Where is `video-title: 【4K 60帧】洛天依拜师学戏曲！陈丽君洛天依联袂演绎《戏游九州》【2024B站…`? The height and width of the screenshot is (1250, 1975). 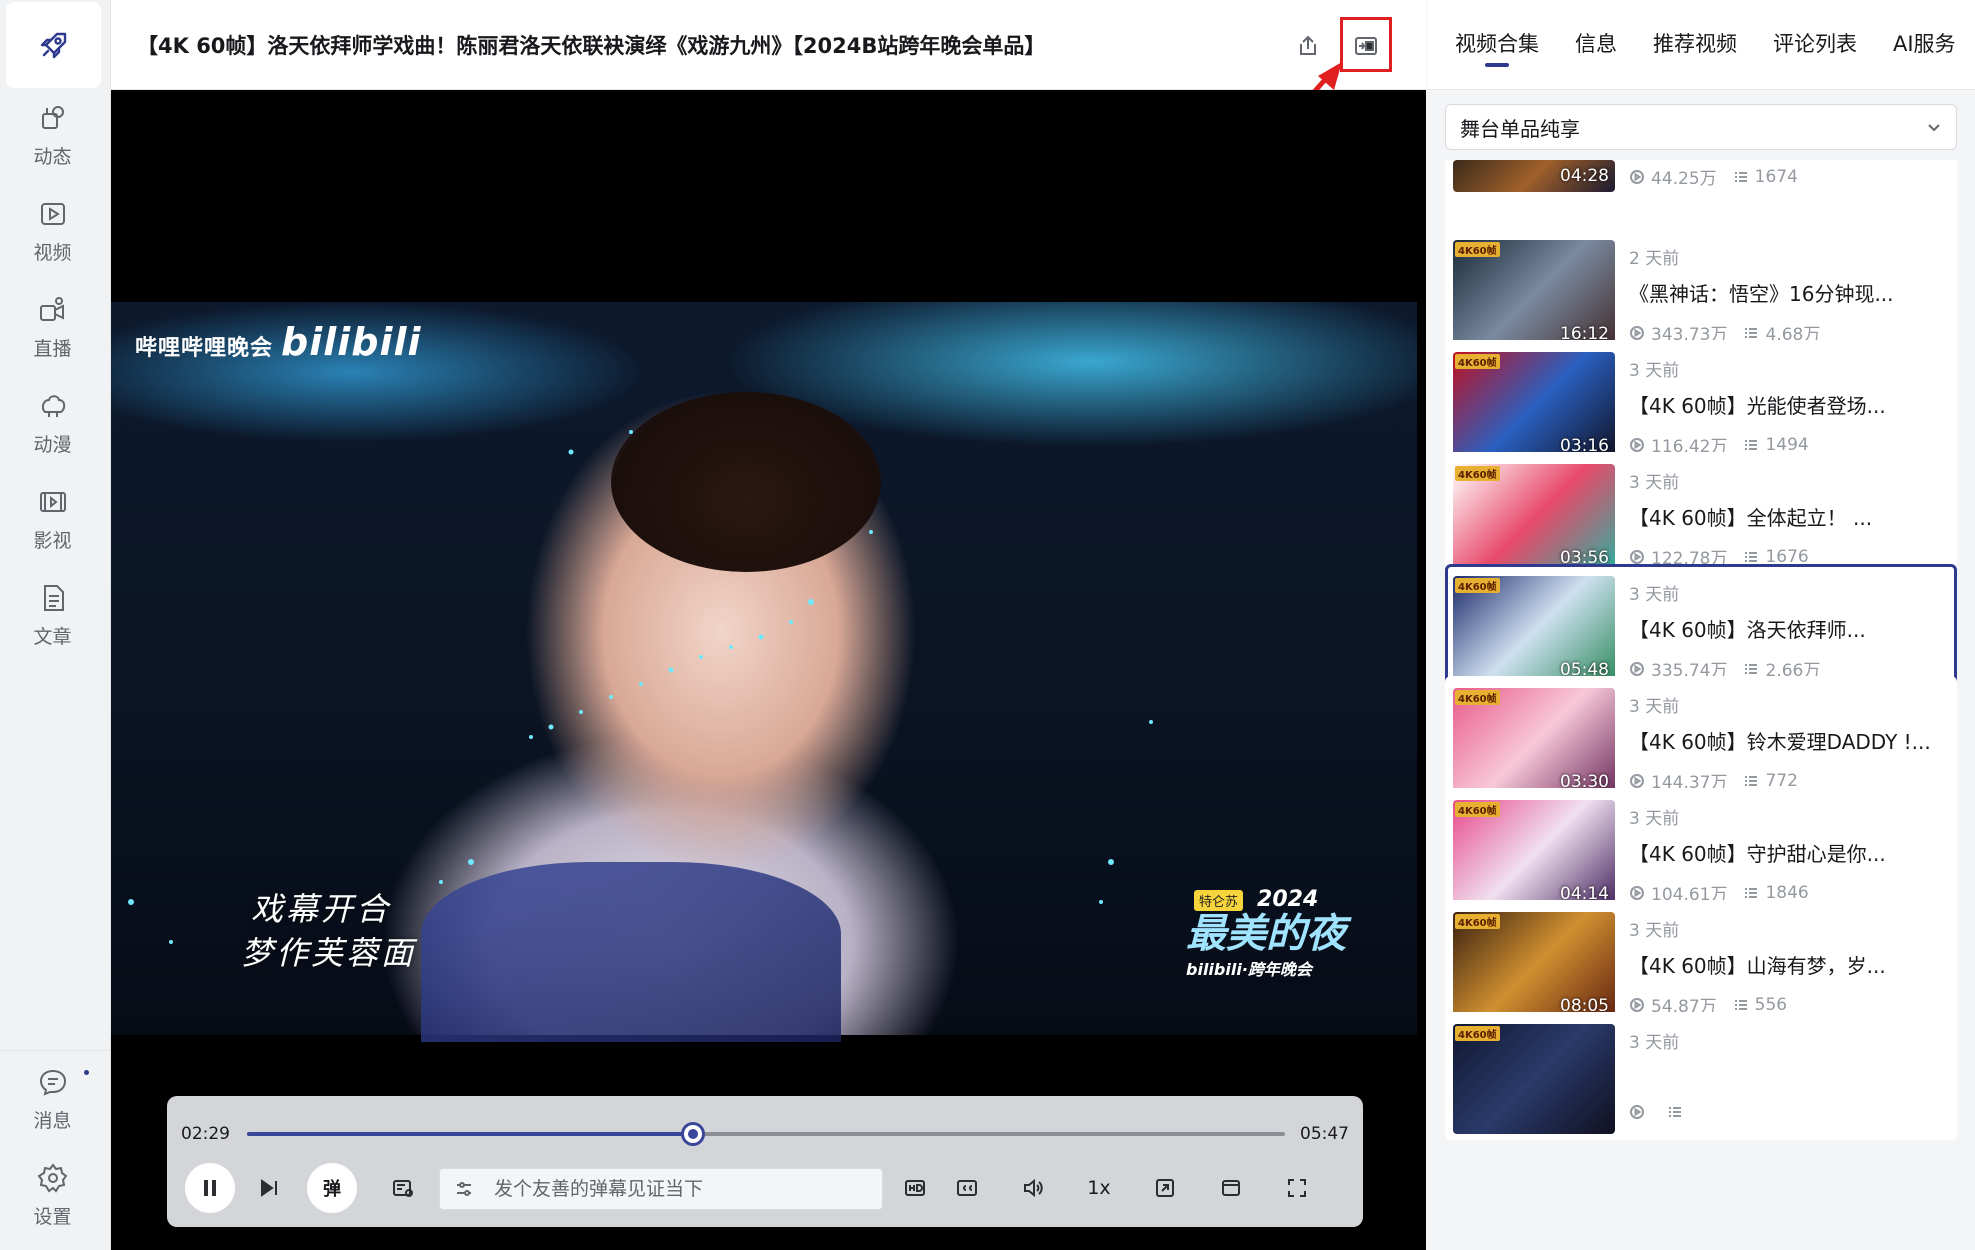
video-title: 【4K 60帧】洛天依拜师学戏曲！陈丽君洛天依联袂演绎《戏游九州》【2024B站… is located at coordinates (591, 46).